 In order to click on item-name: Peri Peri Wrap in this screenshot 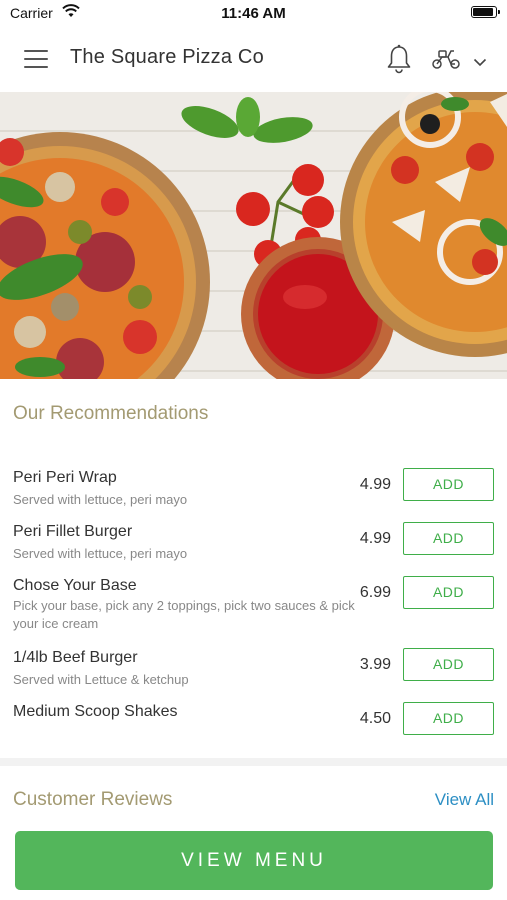, I will do `click(65, 477)`.